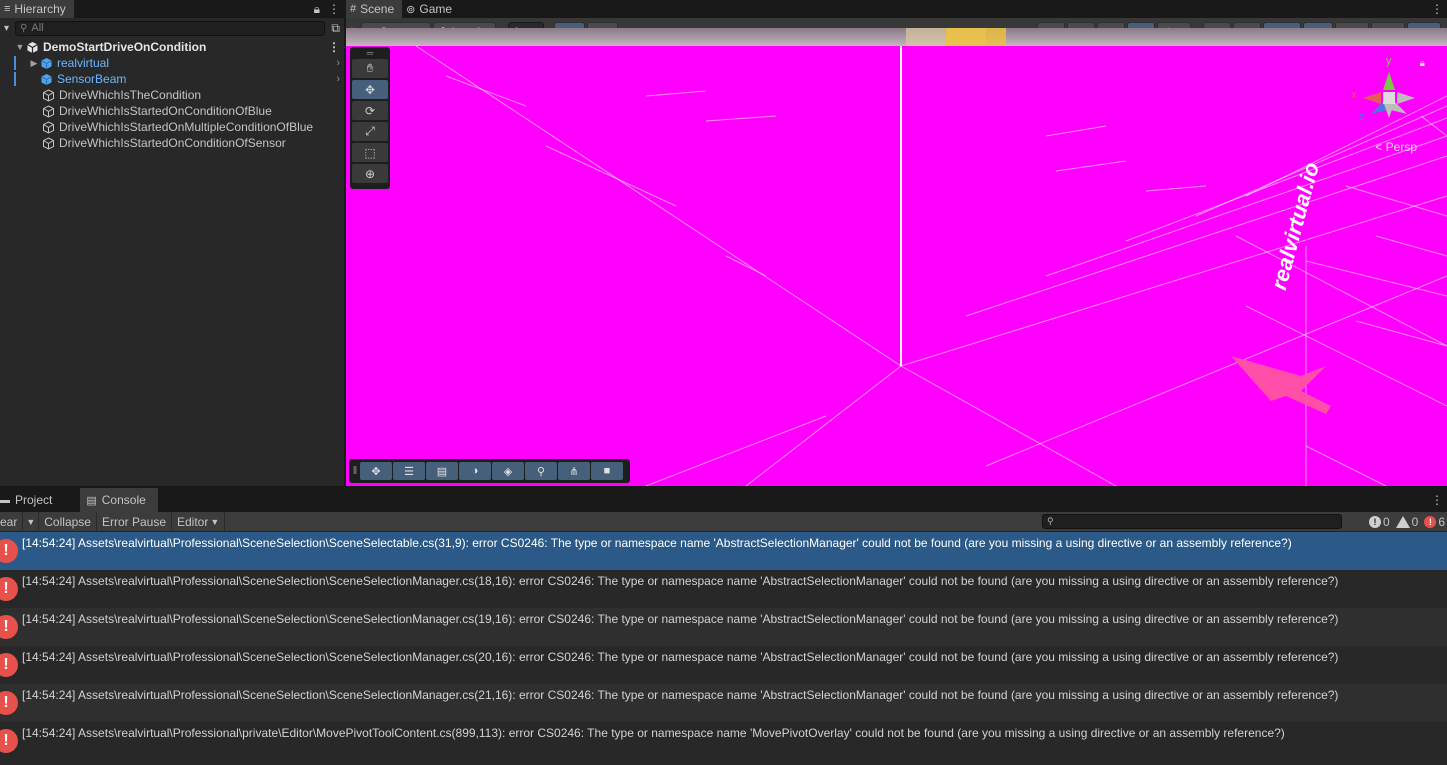  What do you see at coordinates (172, 111) in the screenshot?
I see `hierarchy-item: DriveWhichIsStartedOnConditionOfBlue` at bounding box center [172, 111].